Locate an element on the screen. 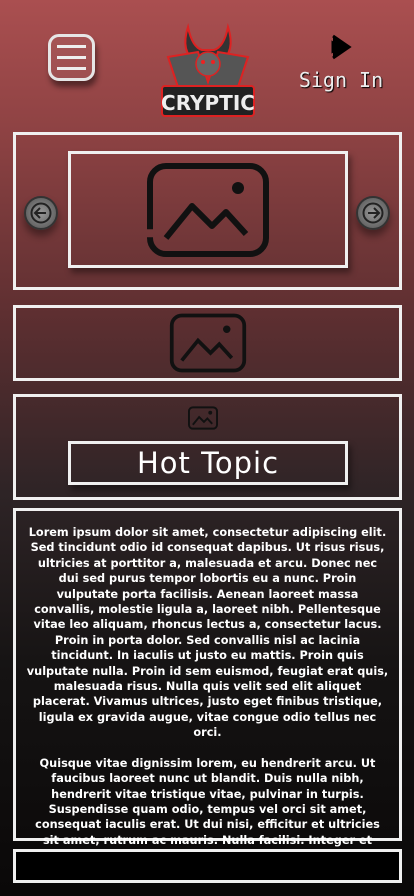 This screenshot has height=896, width=414. sign-in-button: Sign In is located at coordinates (341, 63).